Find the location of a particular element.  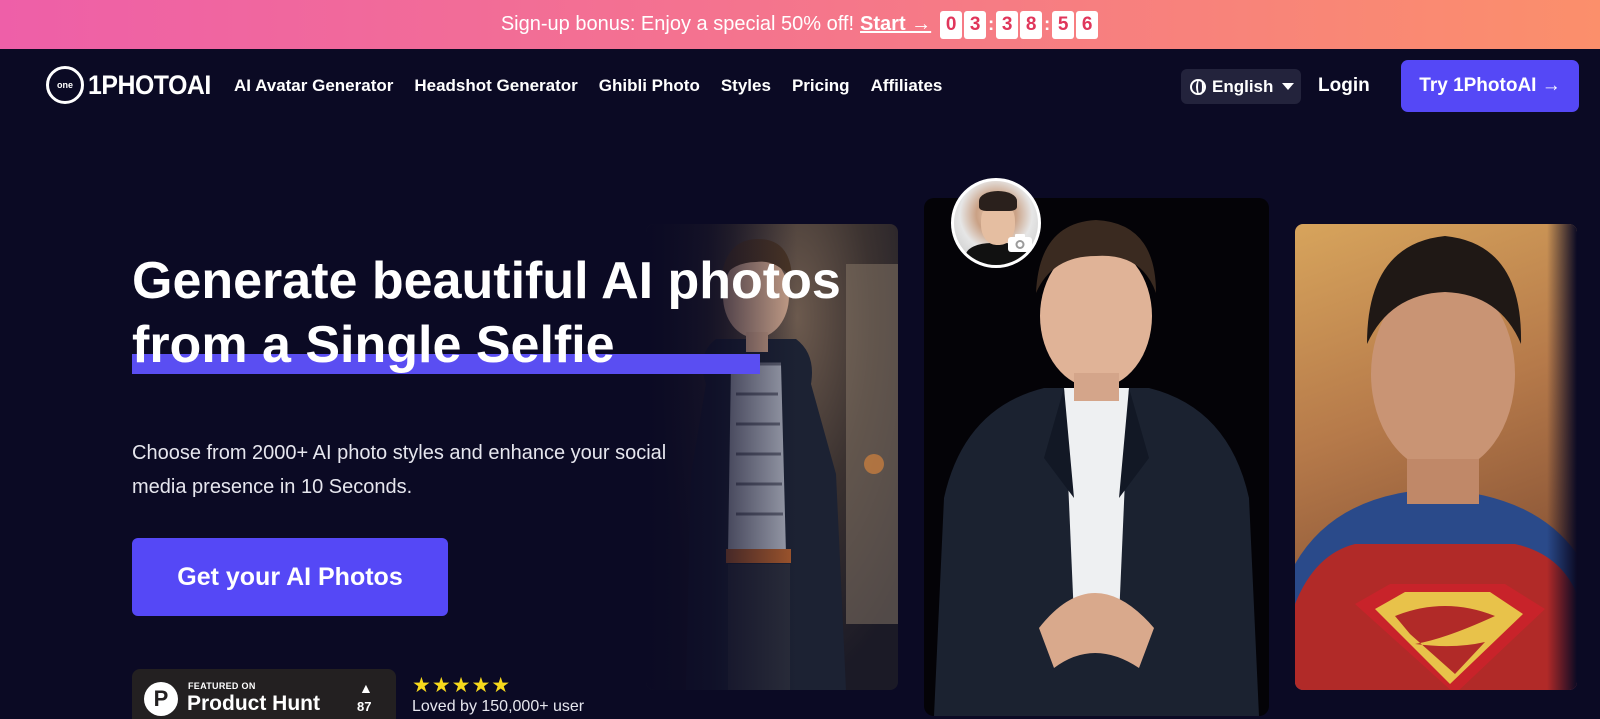

logo-text: 1PHOTOAI is located at coordinates (149, 84).